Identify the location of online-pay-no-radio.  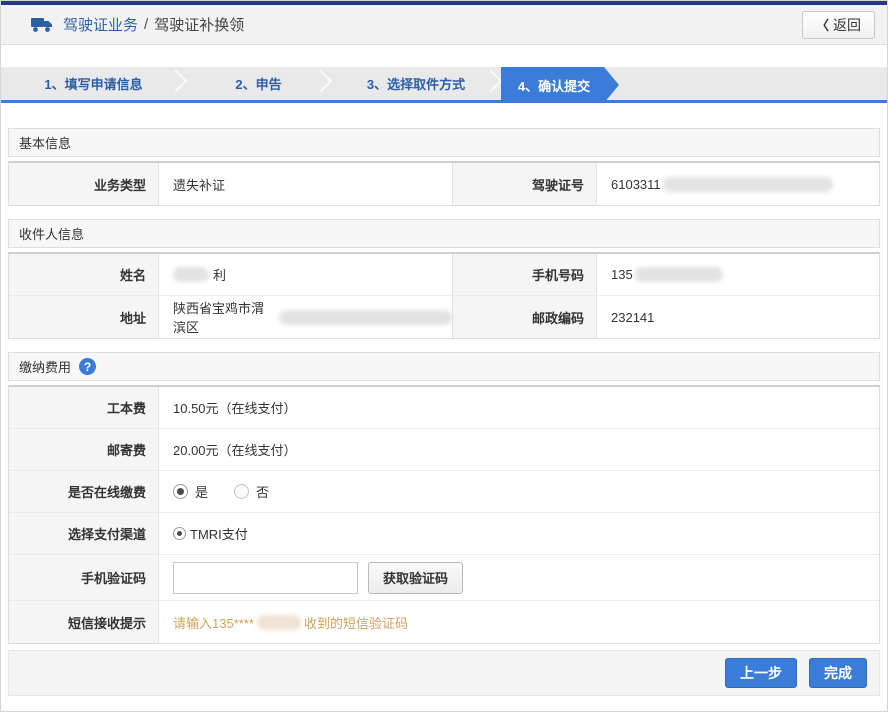
(242, 491).